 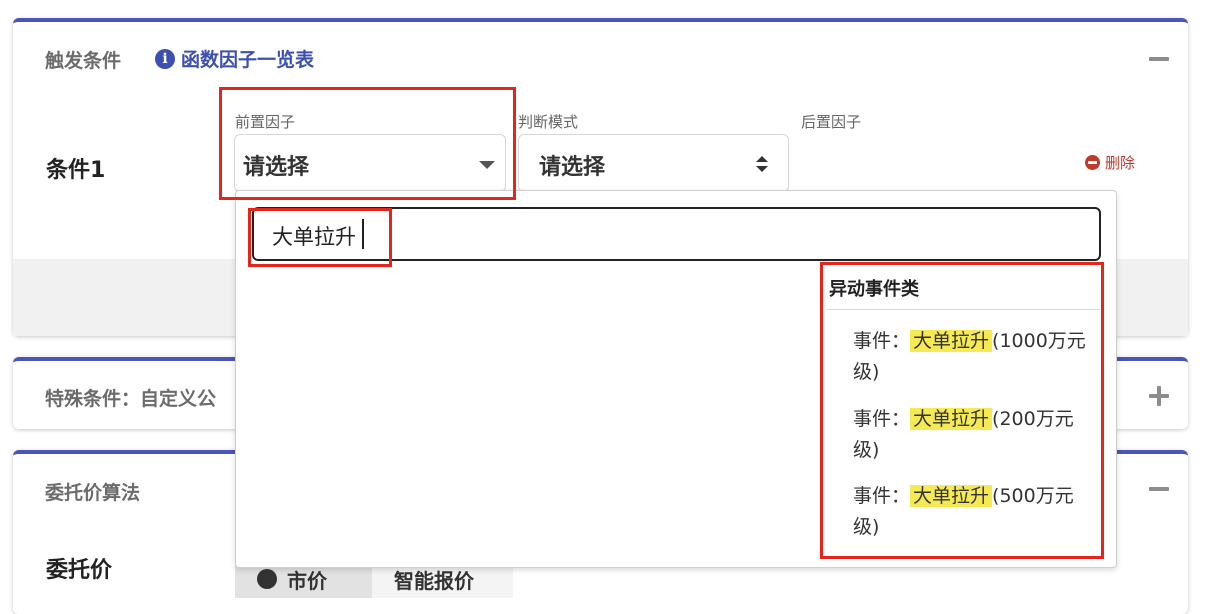 I want to click on function-factor-list-link: i 函数因子一览表, so click(x=234, y=58).